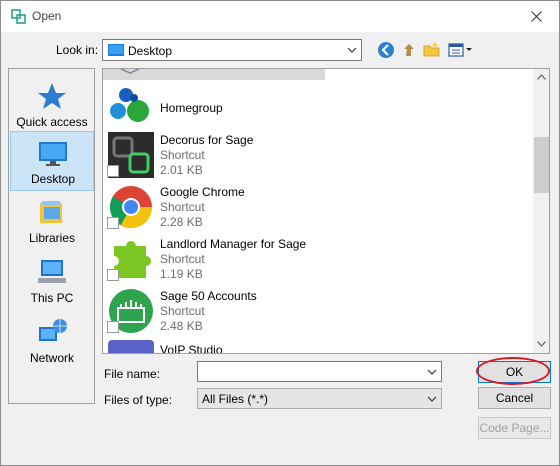 This screenshot has width=560, height=466. Describe the element at coordinates (132, 374) in the screenshot. I see `file-name-label: File name:` at that location.